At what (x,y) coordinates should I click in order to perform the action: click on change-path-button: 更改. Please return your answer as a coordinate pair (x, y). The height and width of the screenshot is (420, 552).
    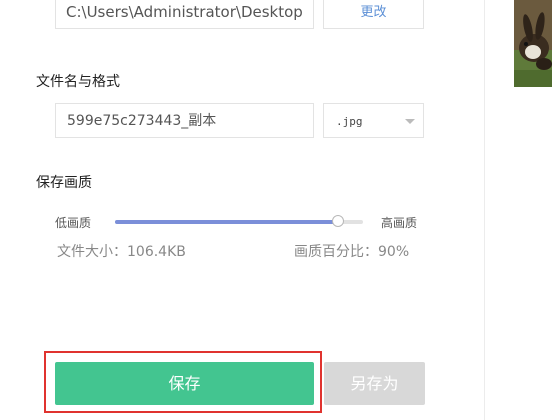
    Looking at the image, I should click on (373, 14).